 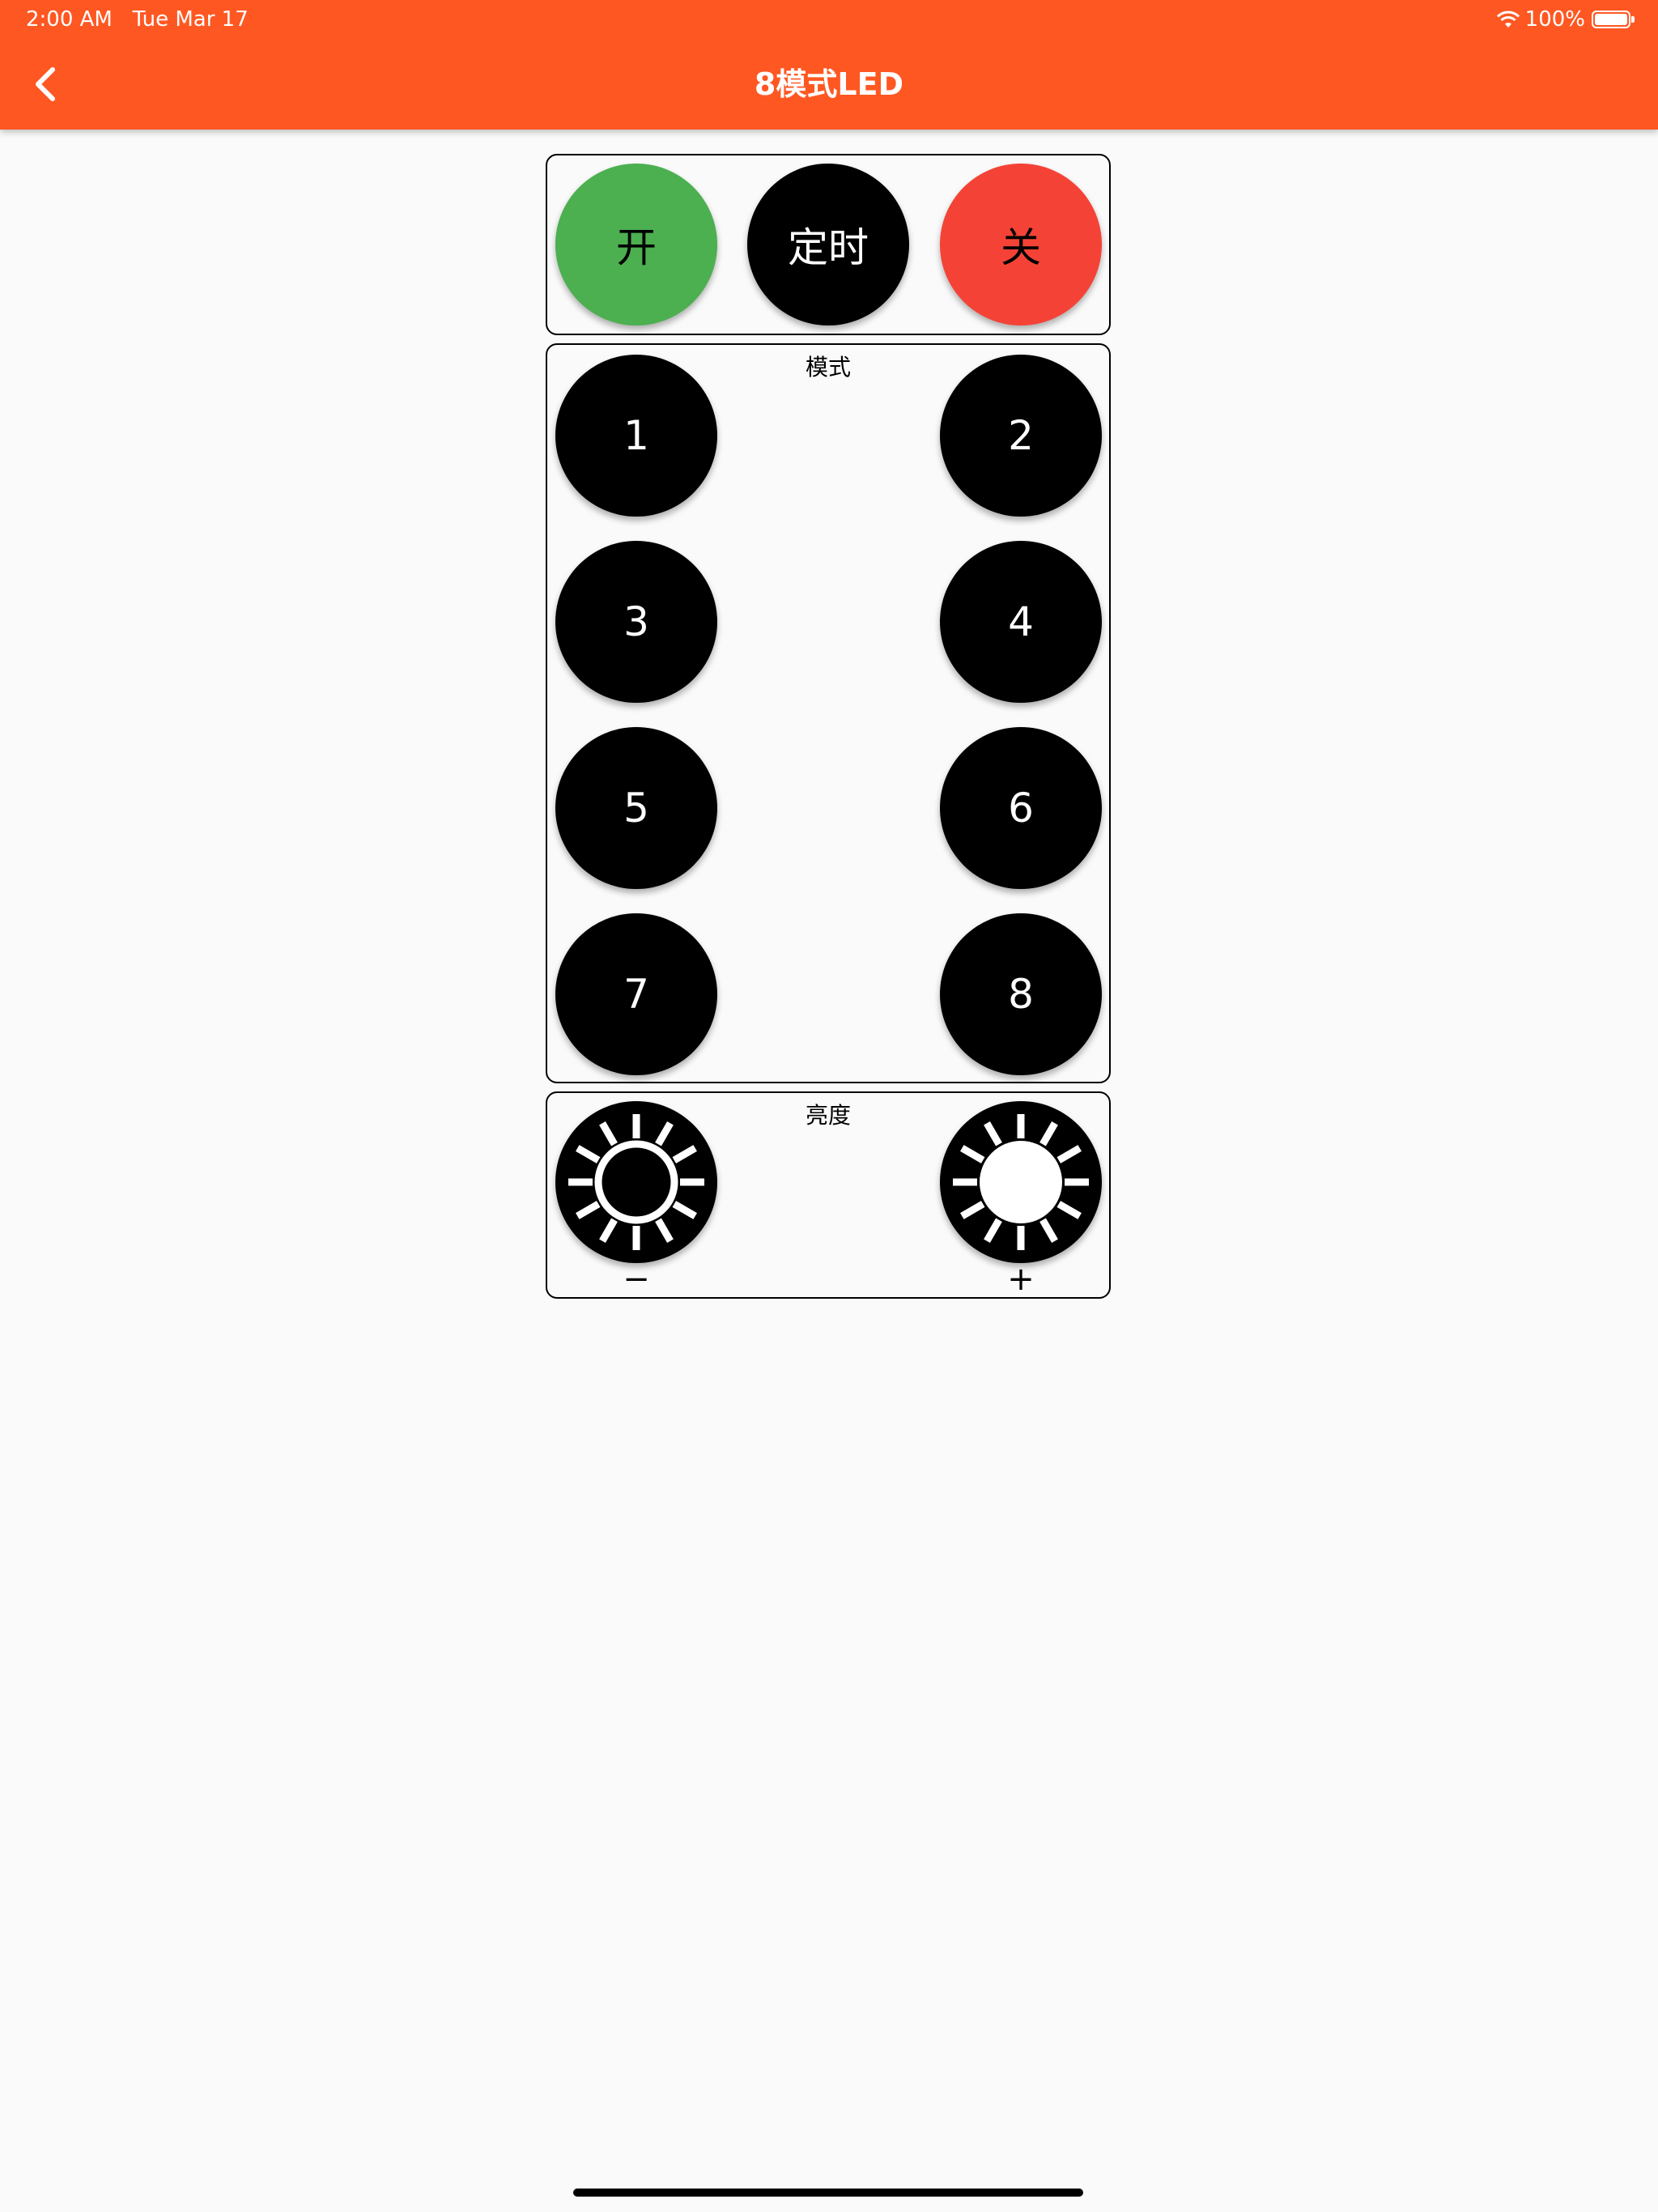 I want to click on page-title: 8模式LED, so click(x=829, y=84).